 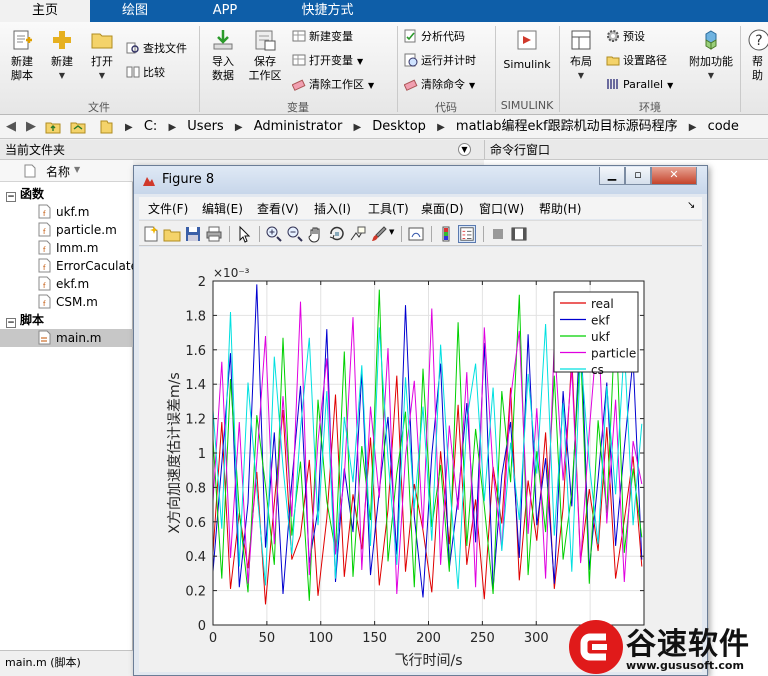 I want to click on zoom-out-icon, so click(x=295, y=234).